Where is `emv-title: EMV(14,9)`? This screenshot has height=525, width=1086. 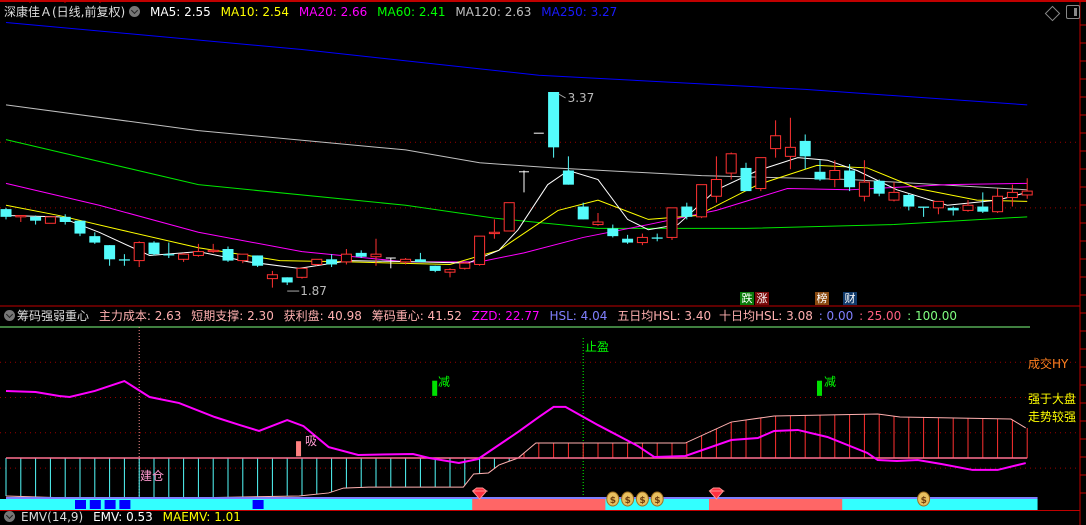 emv-title: EMV(14,9) is located at coordinates (52, 517).